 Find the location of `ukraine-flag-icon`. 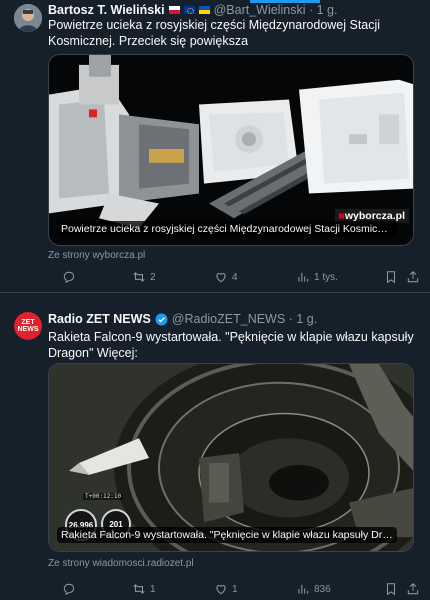

ukraine-flag-icon is located at coordinates (204, 10).